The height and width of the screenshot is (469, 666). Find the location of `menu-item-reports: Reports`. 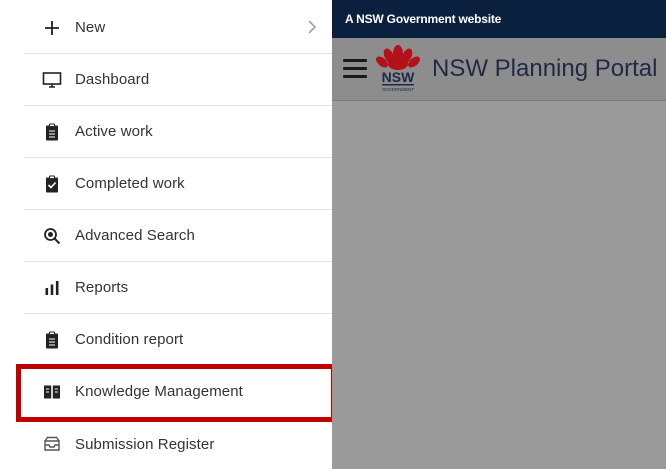

menu-item-reports: Reports is located at coordinates (178, 288).